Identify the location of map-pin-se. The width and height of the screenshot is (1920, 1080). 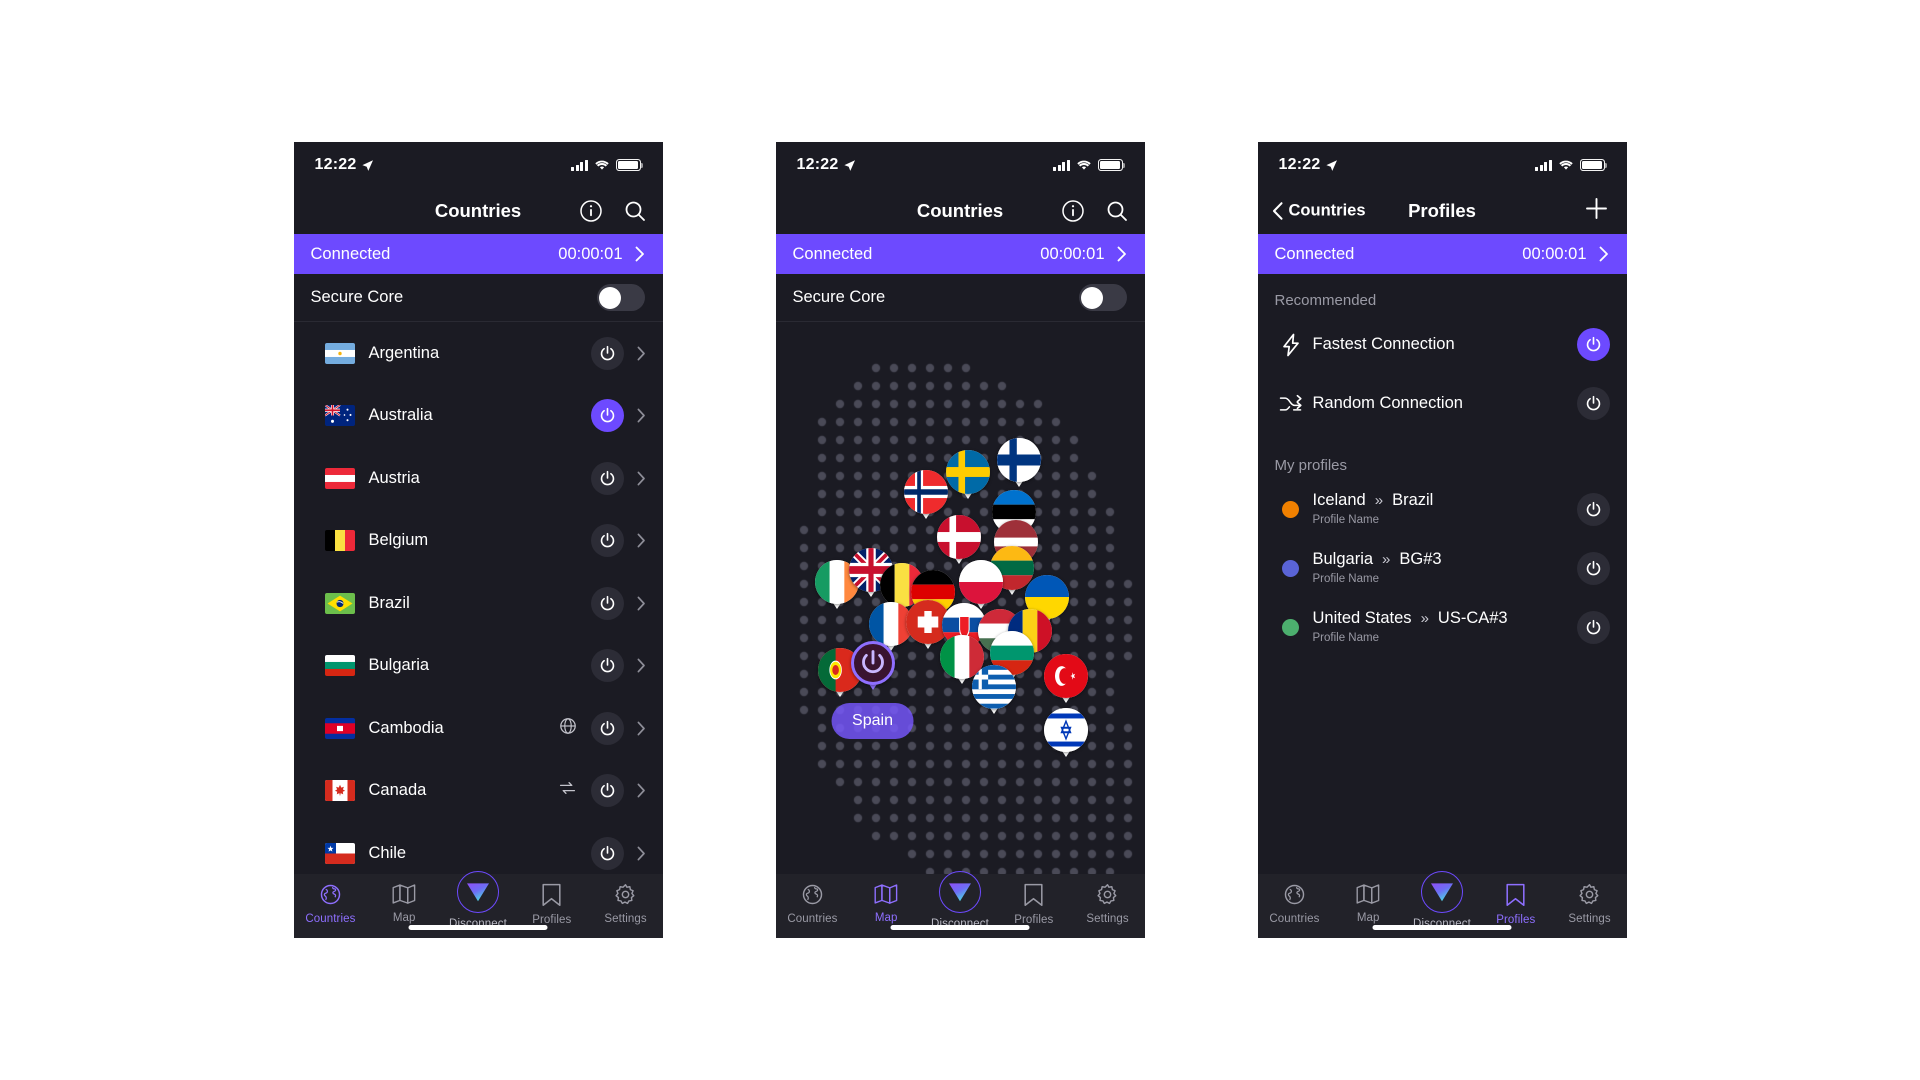
(967, 474).